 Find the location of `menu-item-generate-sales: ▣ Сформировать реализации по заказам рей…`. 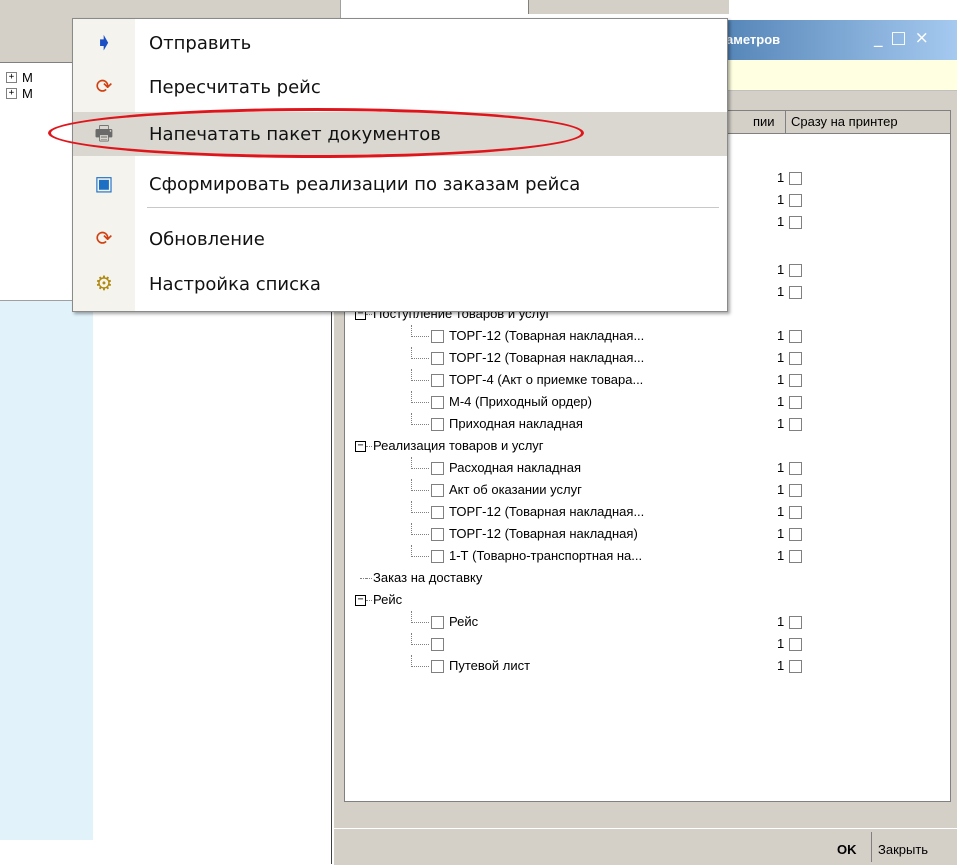

menu-item-generate-sales: ▣ Сформировать реализации по заказам рей… is located at coordinates (400, 184).